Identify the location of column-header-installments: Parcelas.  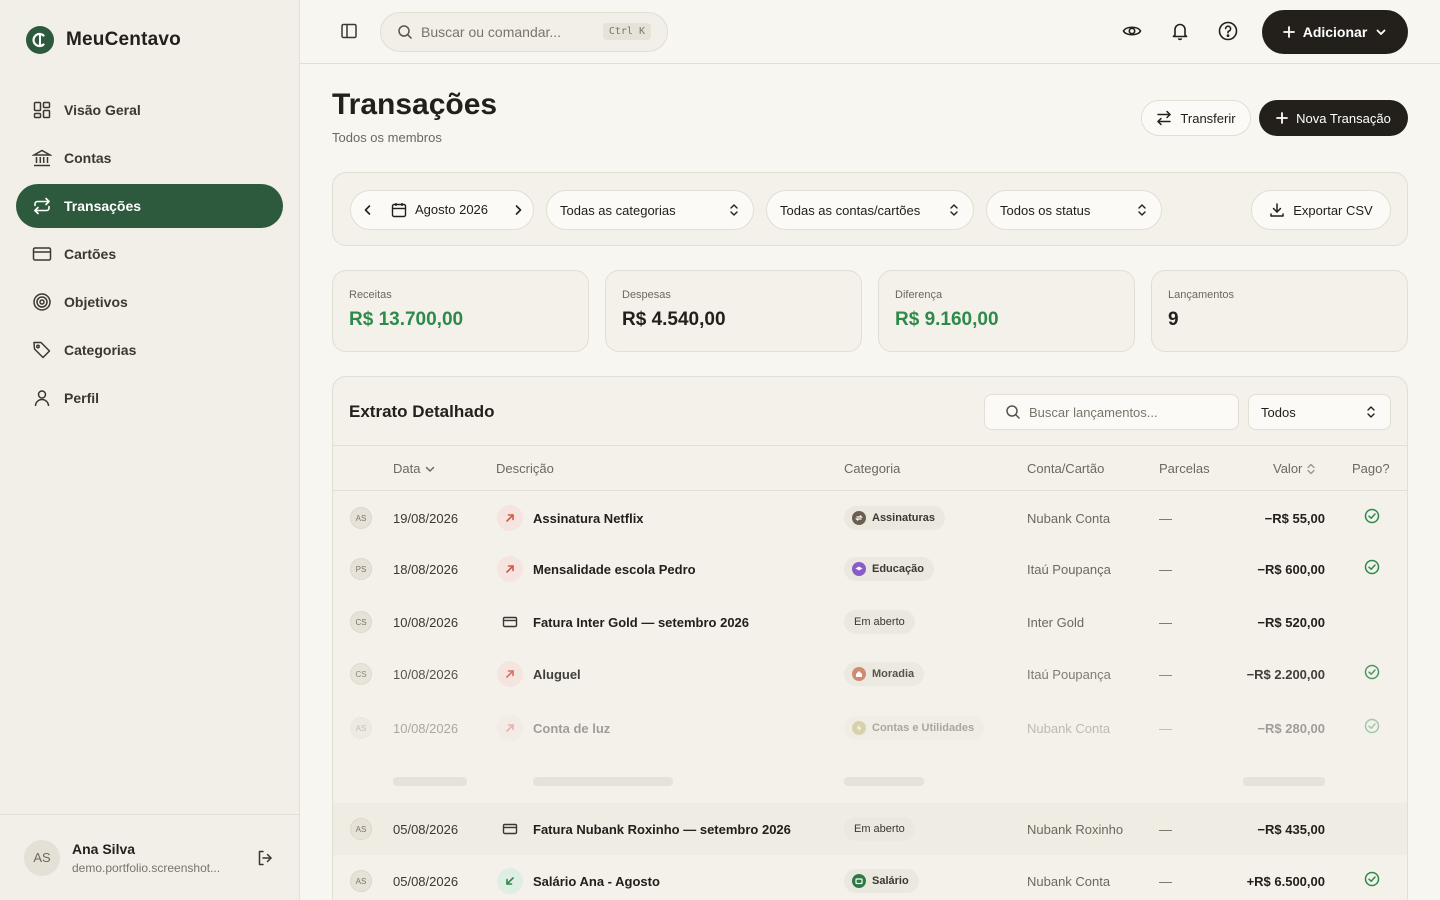
(1184, 468).